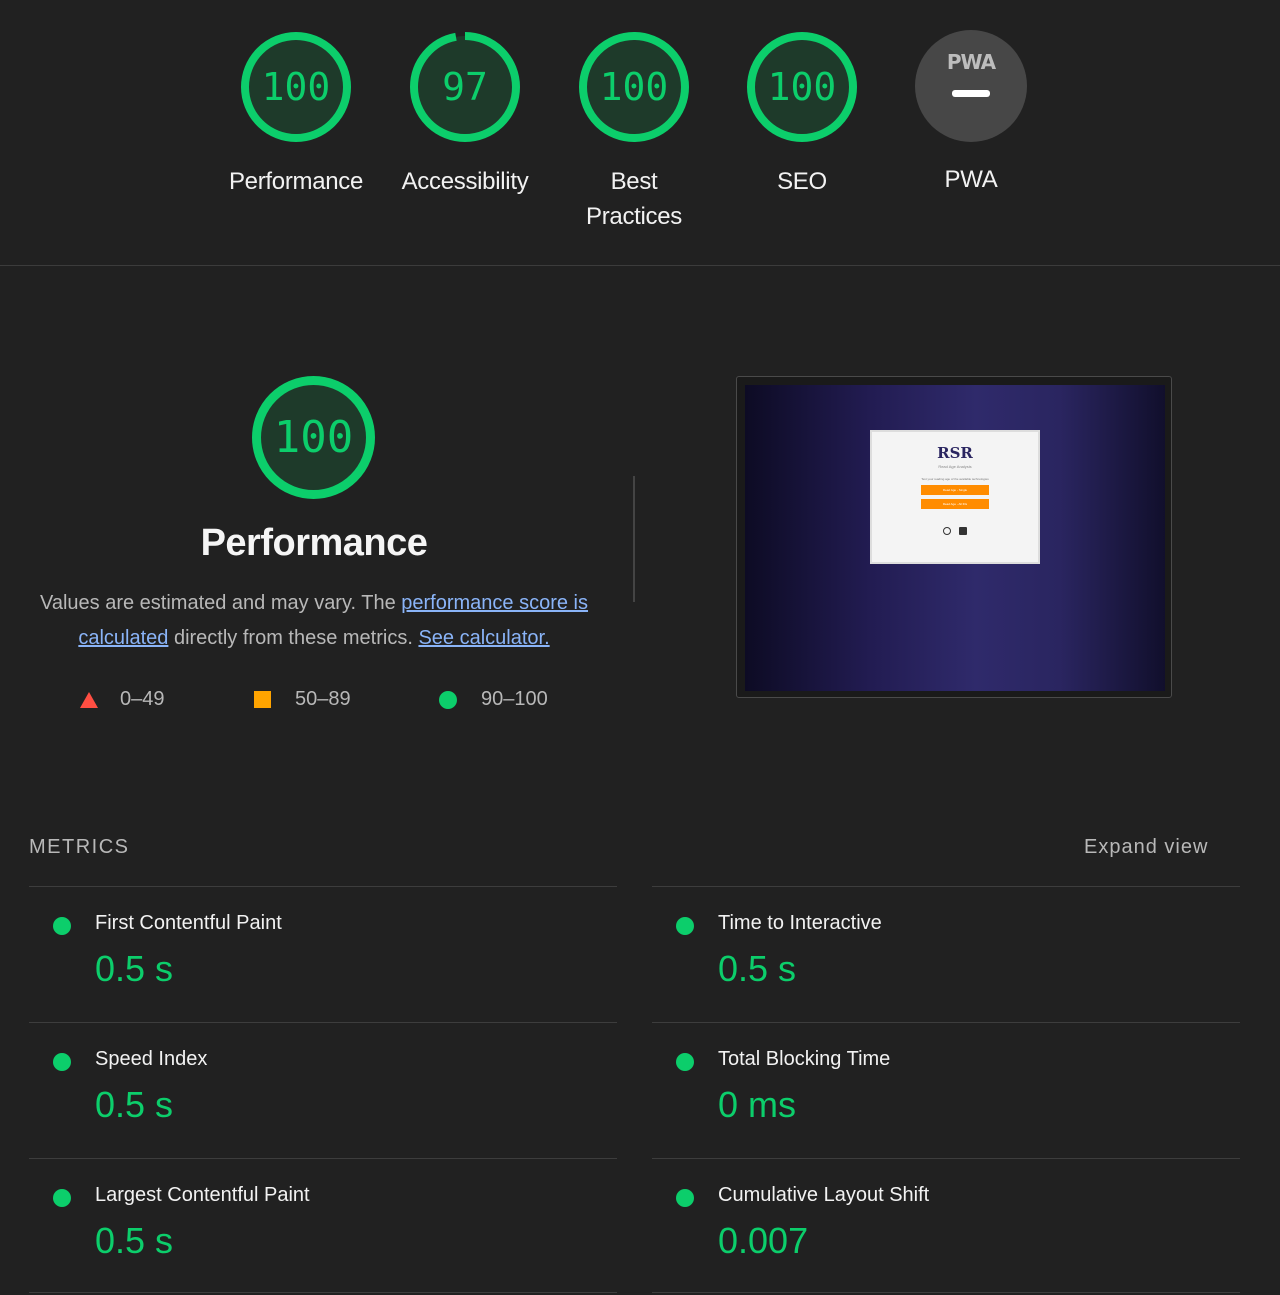 Image resolution: width=1280 pixels, height=1295 pixels. I want to click on legend-fail: 0–49, so click(122, 699).